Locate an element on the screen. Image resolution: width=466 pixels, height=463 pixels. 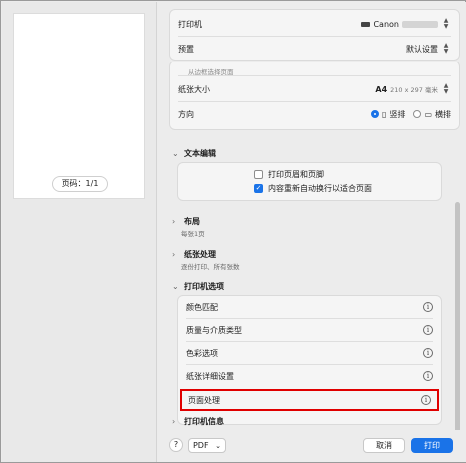
option-label: 色彩选项 is located at coordinates (202, 353).